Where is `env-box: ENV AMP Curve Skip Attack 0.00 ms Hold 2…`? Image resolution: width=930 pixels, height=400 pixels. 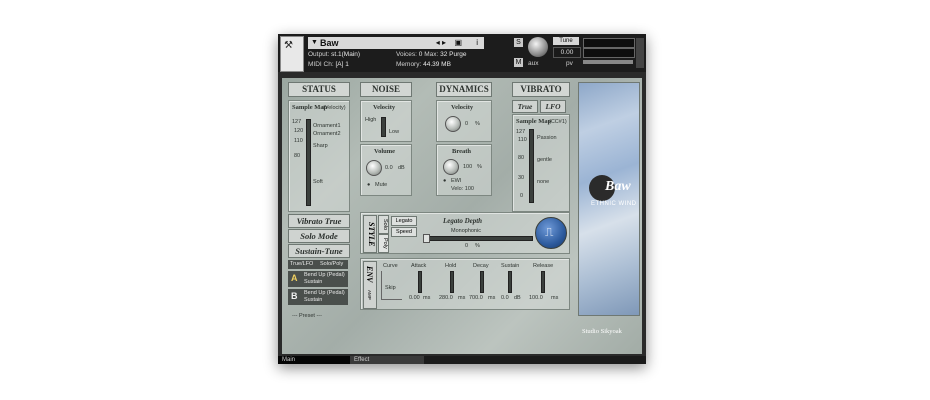 env-box: ENV AMP Curve Skip Attack 0.00 ms Hold 2… is located at coordinates (465, 284).